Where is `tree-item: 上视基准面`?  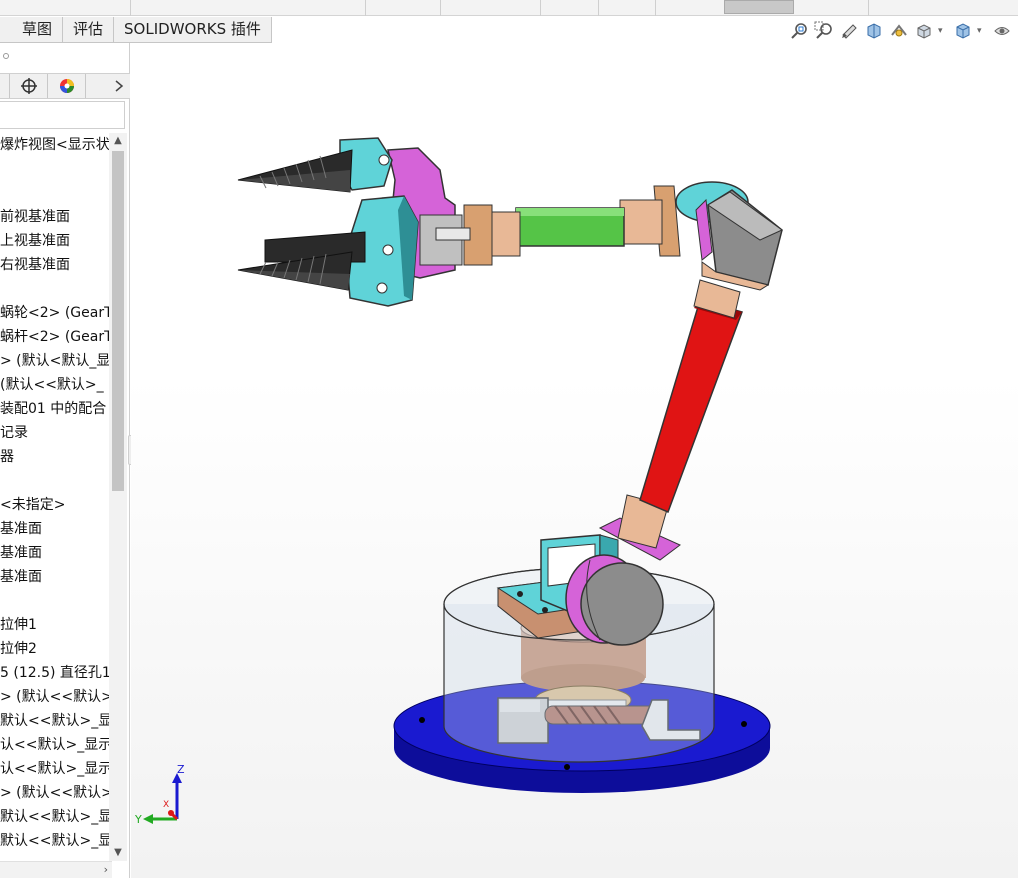
tree-item: 上视基准面 is located at coordinates (35, 241).